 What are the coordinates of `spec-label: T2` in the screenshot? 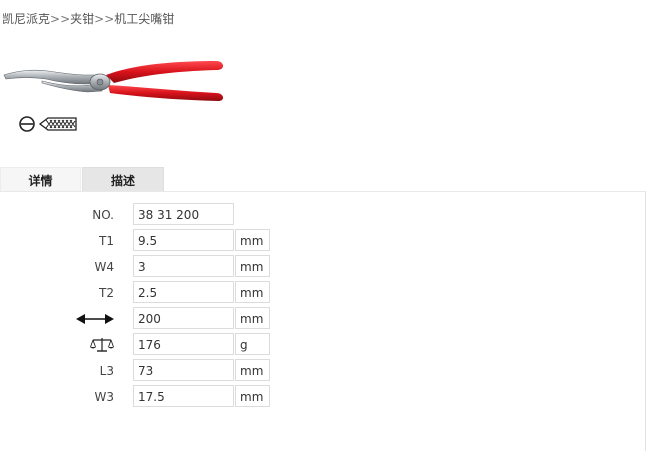 It's located at (106, 293).